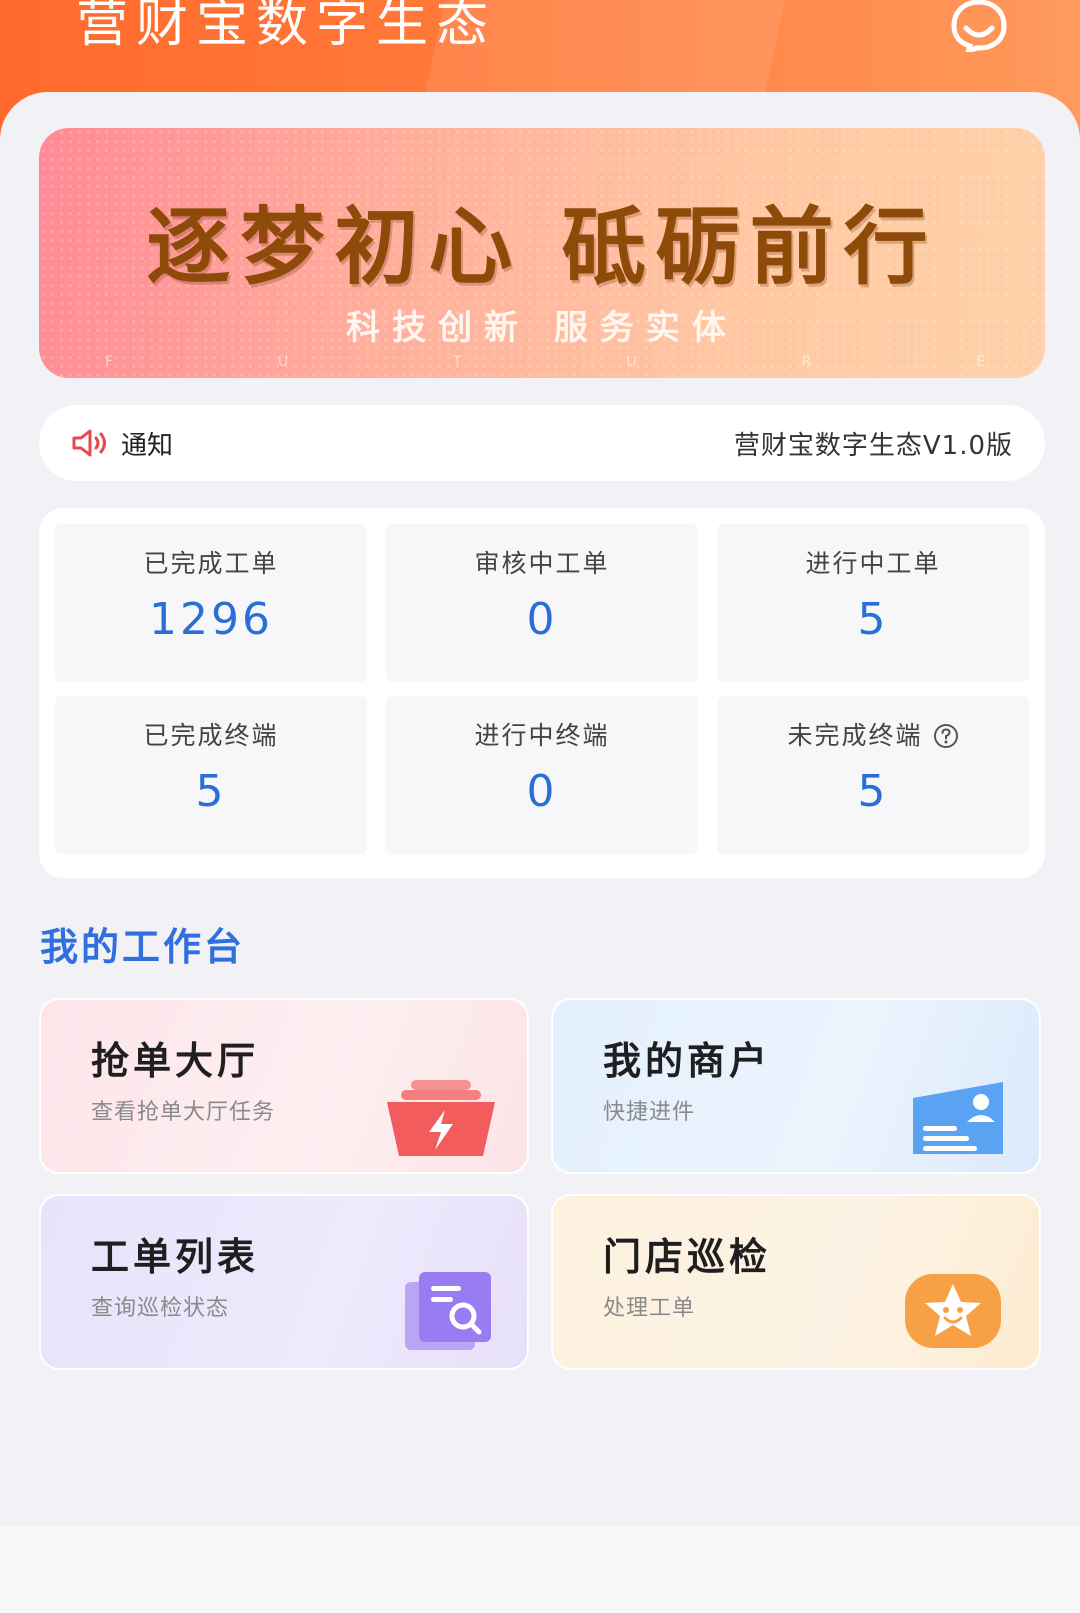  What do you see at coordinates (143, 947) in the screenshot?
I see `workbench-title: 我的工作台` at bounding box center [143, 947].